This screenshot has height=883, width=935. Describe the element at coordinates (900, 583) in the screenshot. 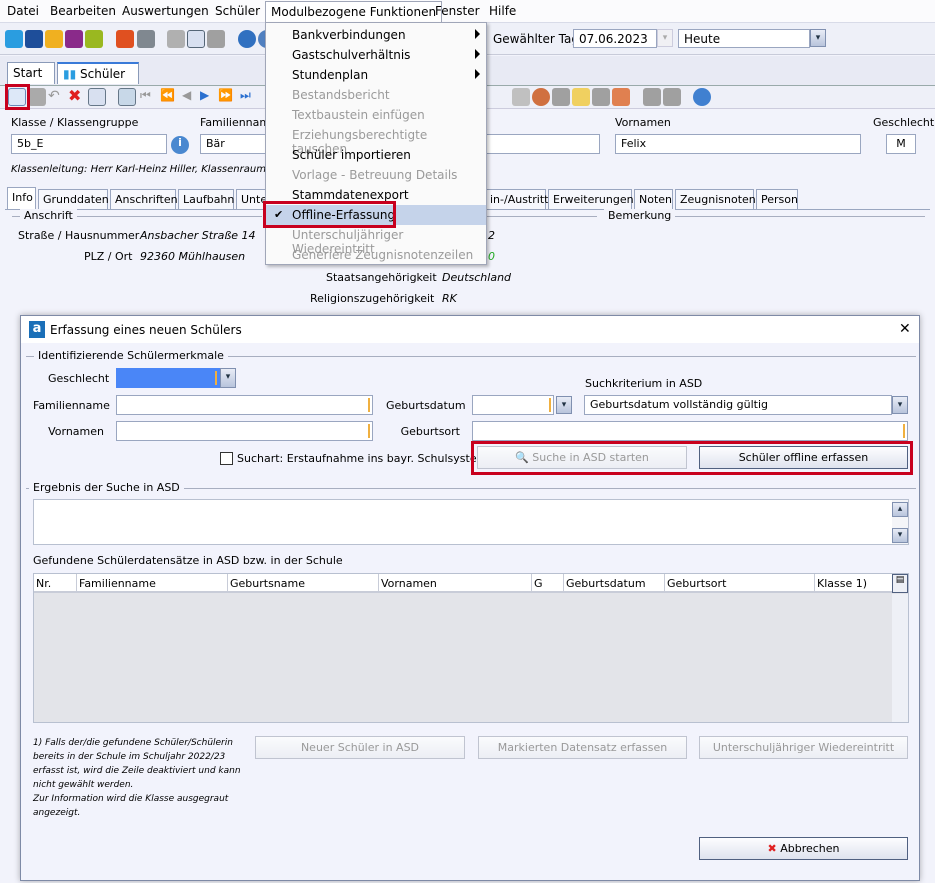

I see `column-chooser-icon: ▤` at that location.